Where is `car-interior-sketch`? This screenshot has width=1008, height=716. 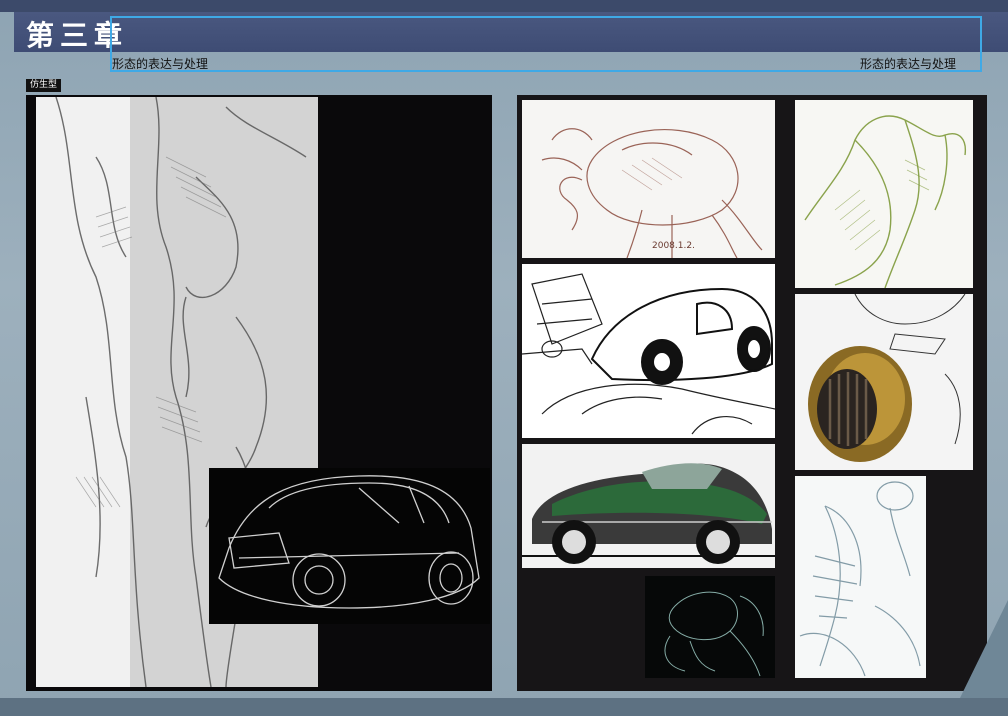
car-interior-sketch is located at coordinates (648, 351).